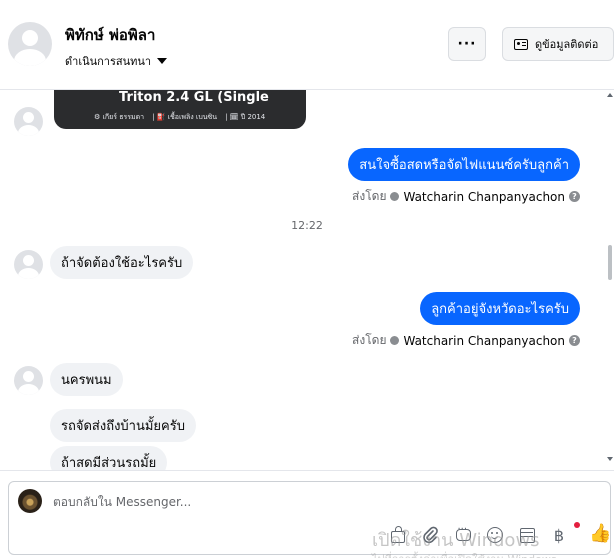  I want to click on incoming-message: รถจัดส่งถึงบ้านมั้ยครับ, so click(123, 425).